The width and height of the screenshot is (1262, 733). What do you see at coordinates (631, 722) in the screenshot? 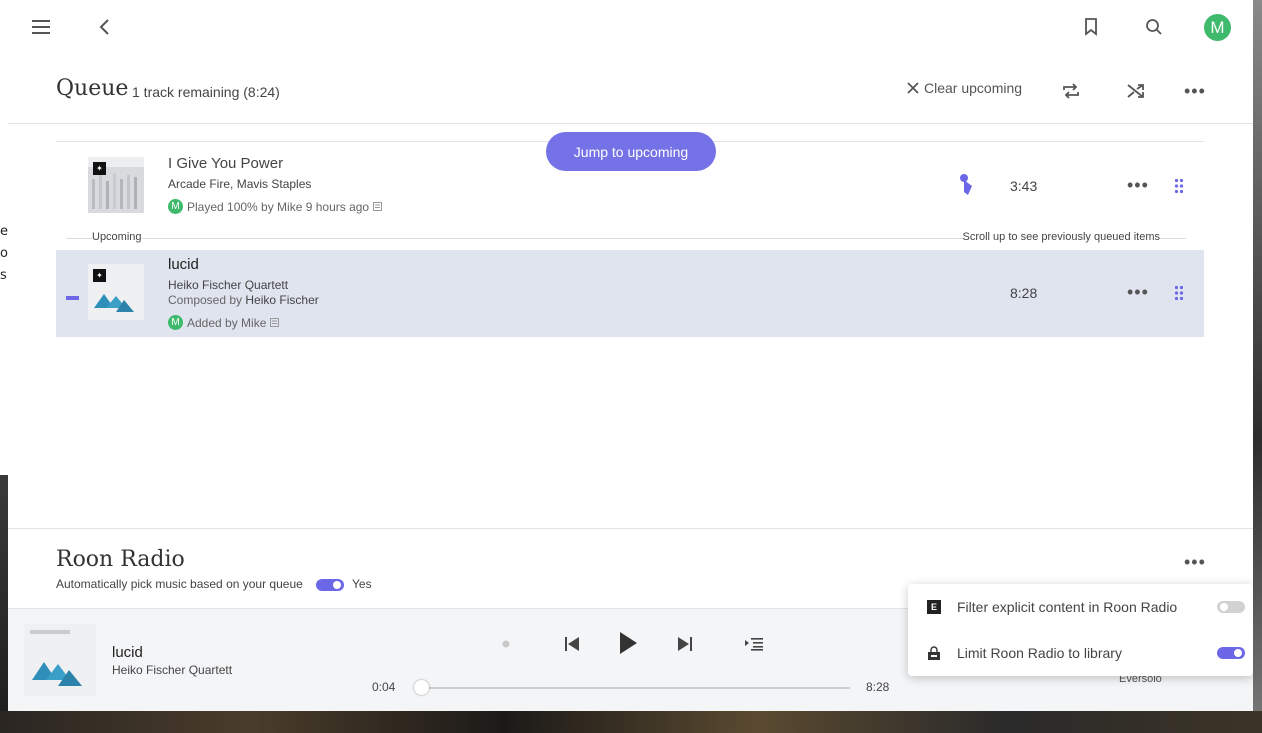
I see `desktop-background-bottom` at bounding box center [631, 722].